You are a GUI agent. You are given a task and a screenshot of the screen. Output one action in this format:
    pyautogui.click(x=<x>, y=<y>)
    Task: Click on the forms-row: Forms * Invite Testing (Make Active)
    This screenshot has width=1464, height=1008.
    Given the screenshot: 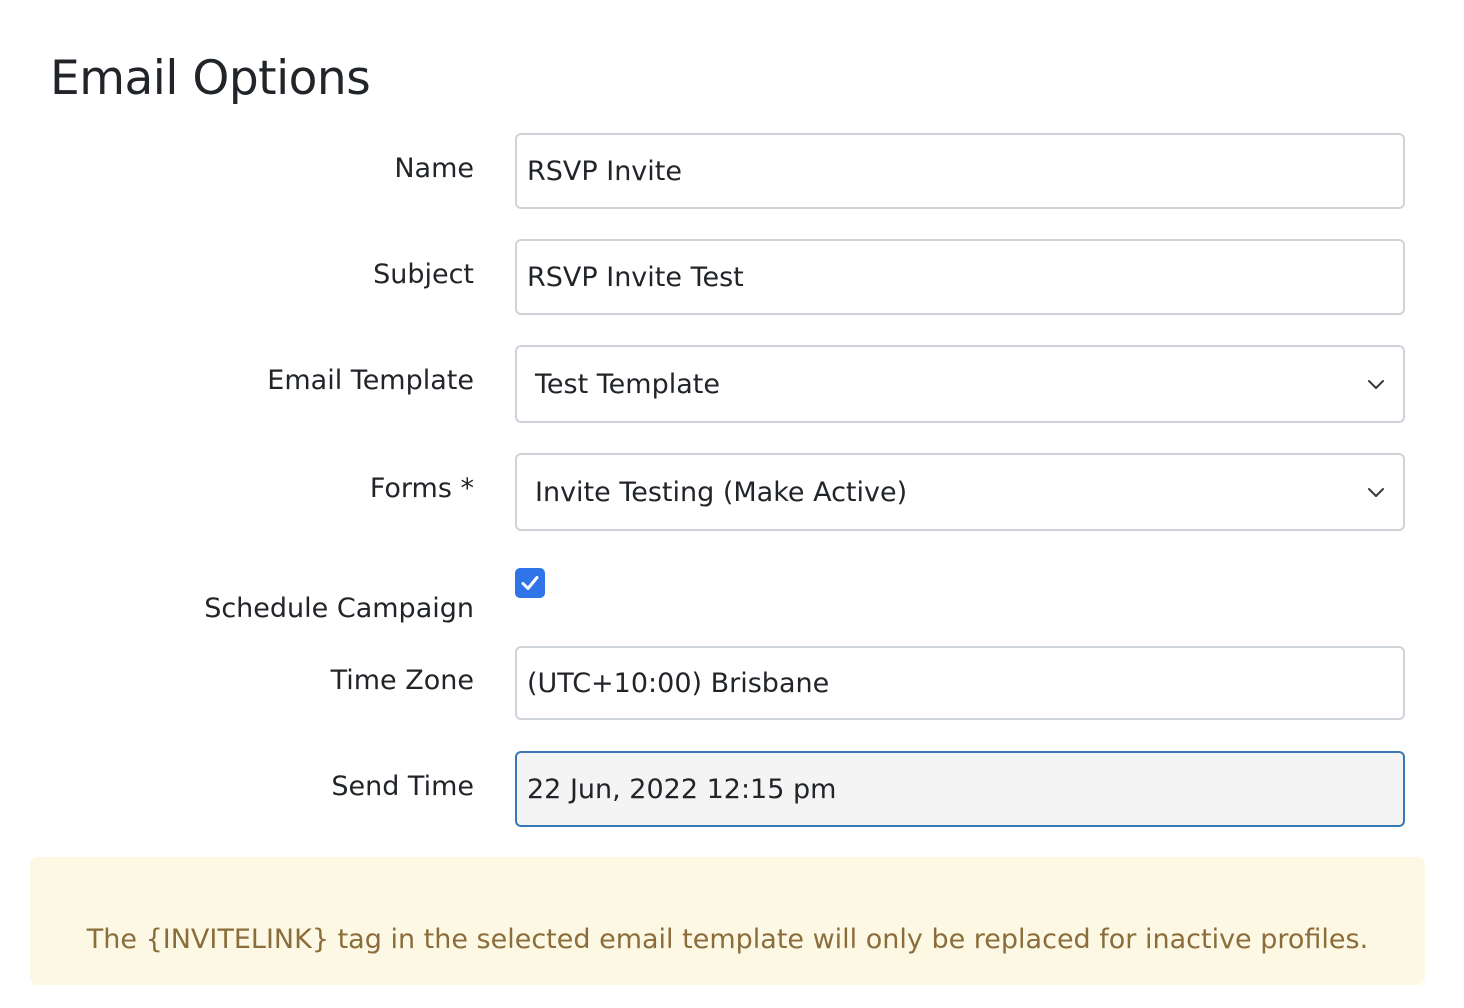 What is the action you would take?
    pyautogui.click(x=732, y=492)
    